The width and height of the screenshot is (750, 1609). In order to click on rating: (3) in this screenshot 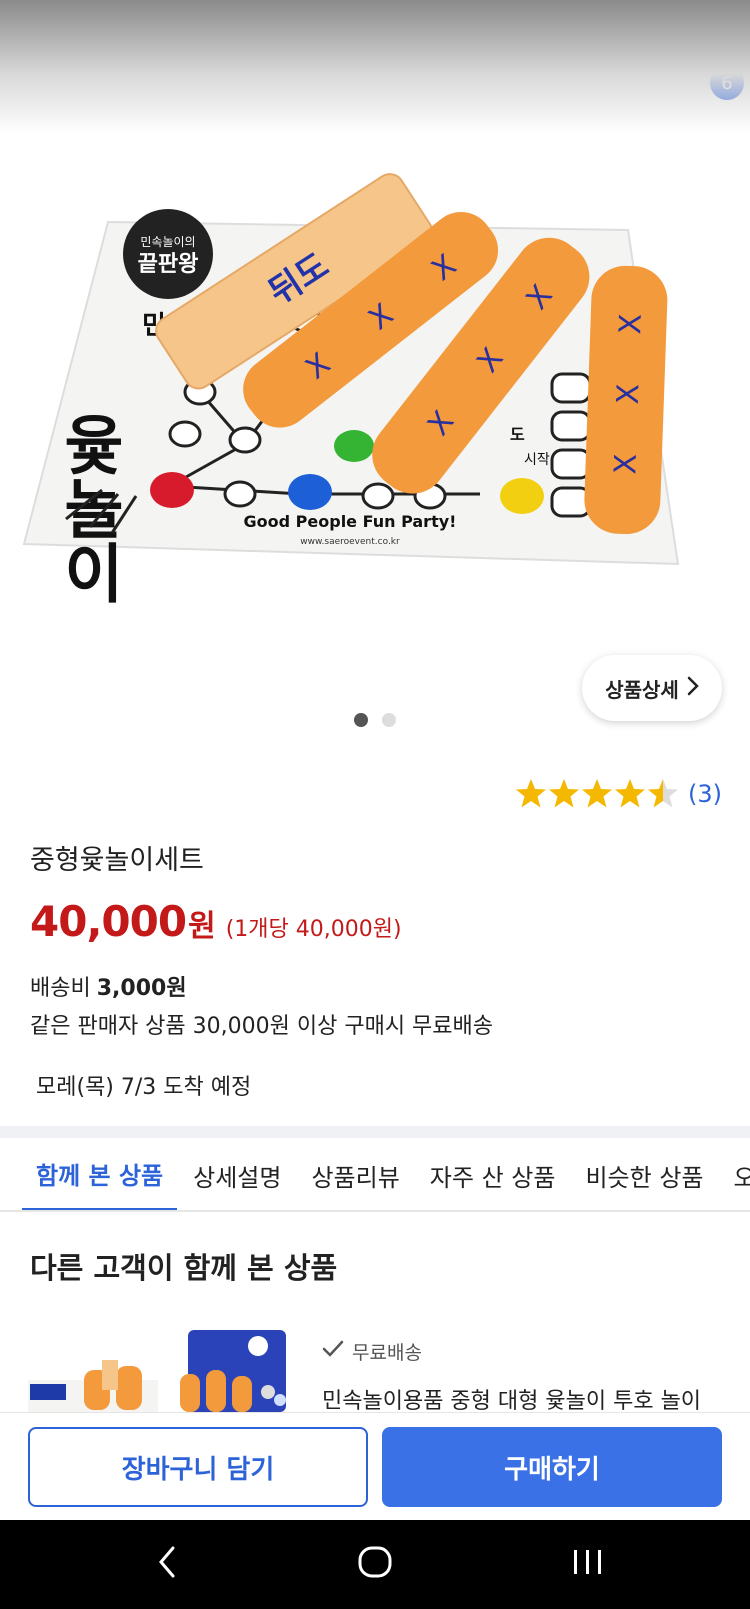, I will do `click(619, 794)`.